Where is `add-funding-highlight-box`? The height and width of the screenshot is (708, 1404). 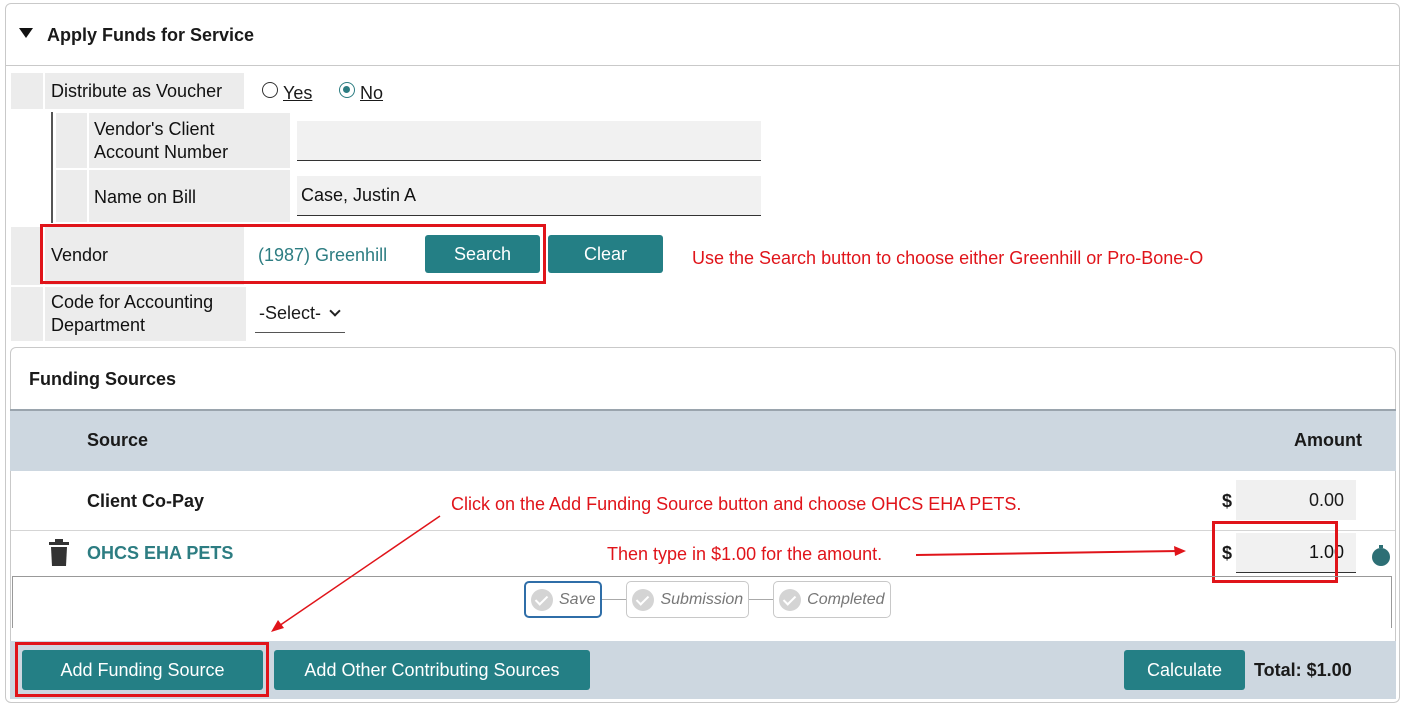 add-funding-highlight-box is located at coordinates (142, 669).